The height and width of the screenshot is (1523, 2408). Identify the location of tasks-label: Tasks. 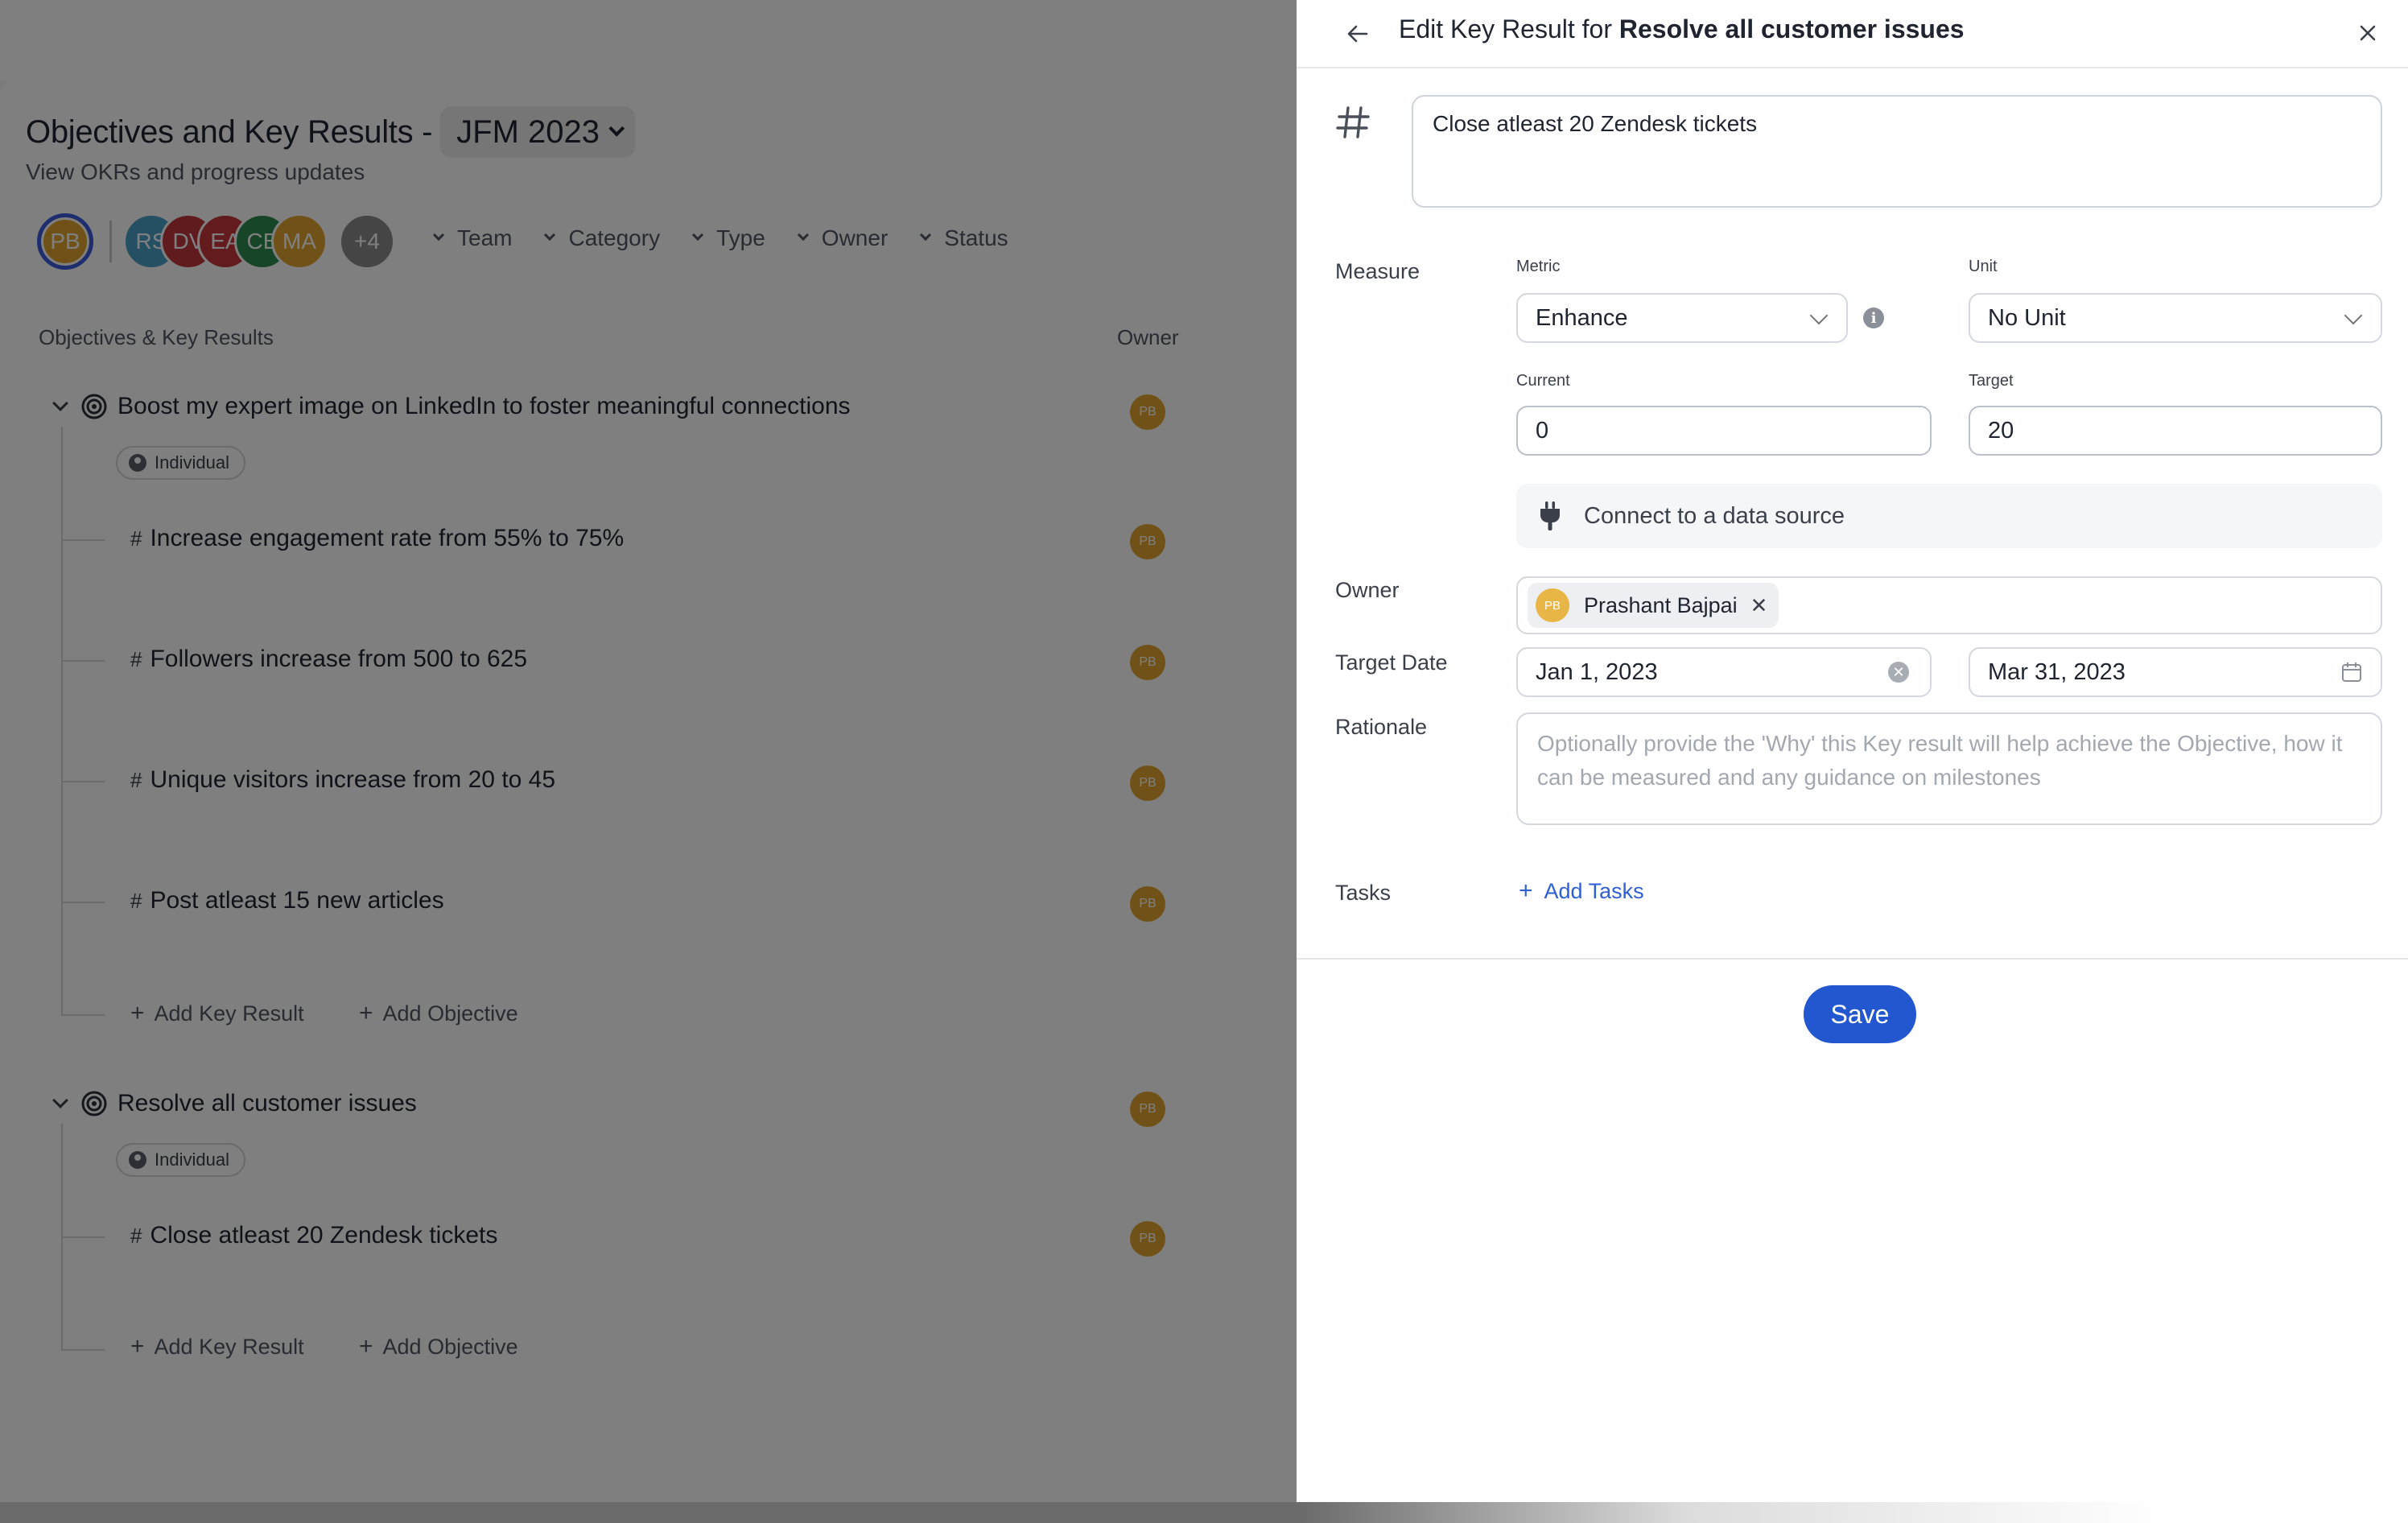
(1363, 893).